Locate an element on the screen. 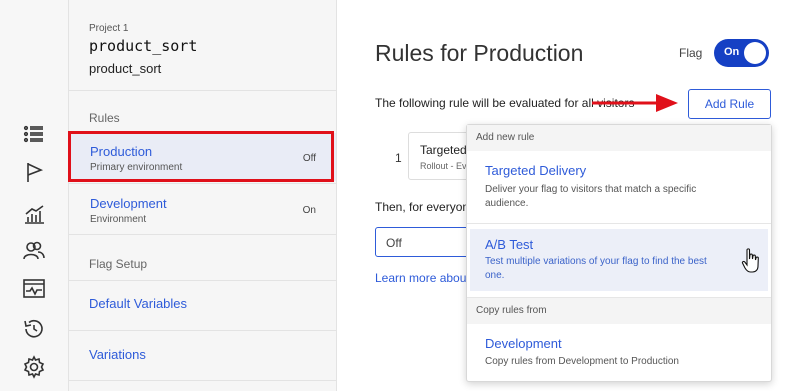 Image resolution: width=788 pixels, height=391 pixels. rule-number: 1 is located at coordinates (398, 158).